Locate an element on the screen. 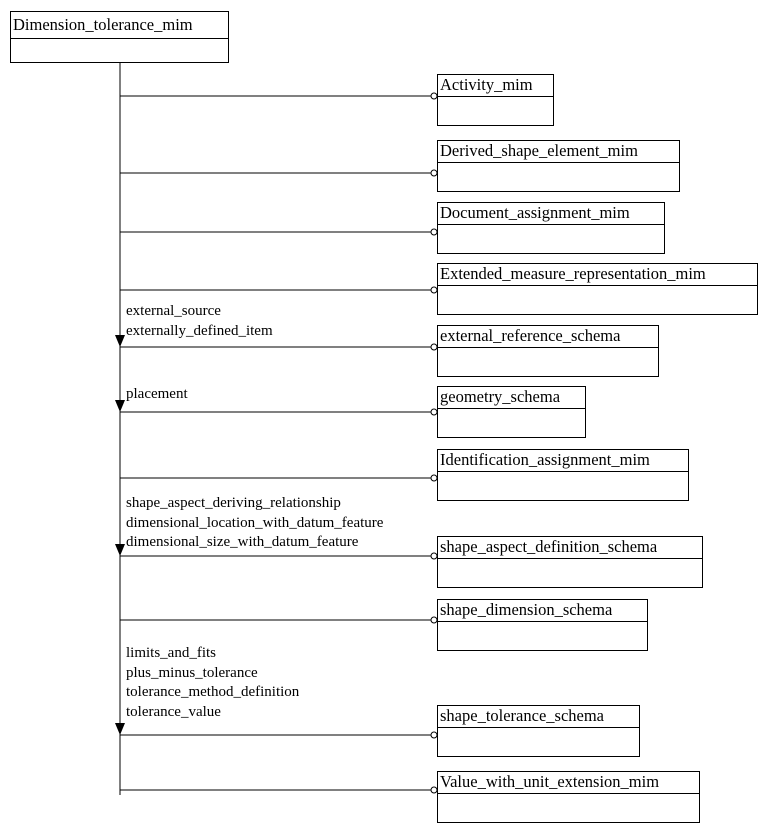 Image resolution: width=768 pixels, height=835 pixels. branch-label-text: dimensional_location_with_datum_feature is located at coordinates (255, 522).